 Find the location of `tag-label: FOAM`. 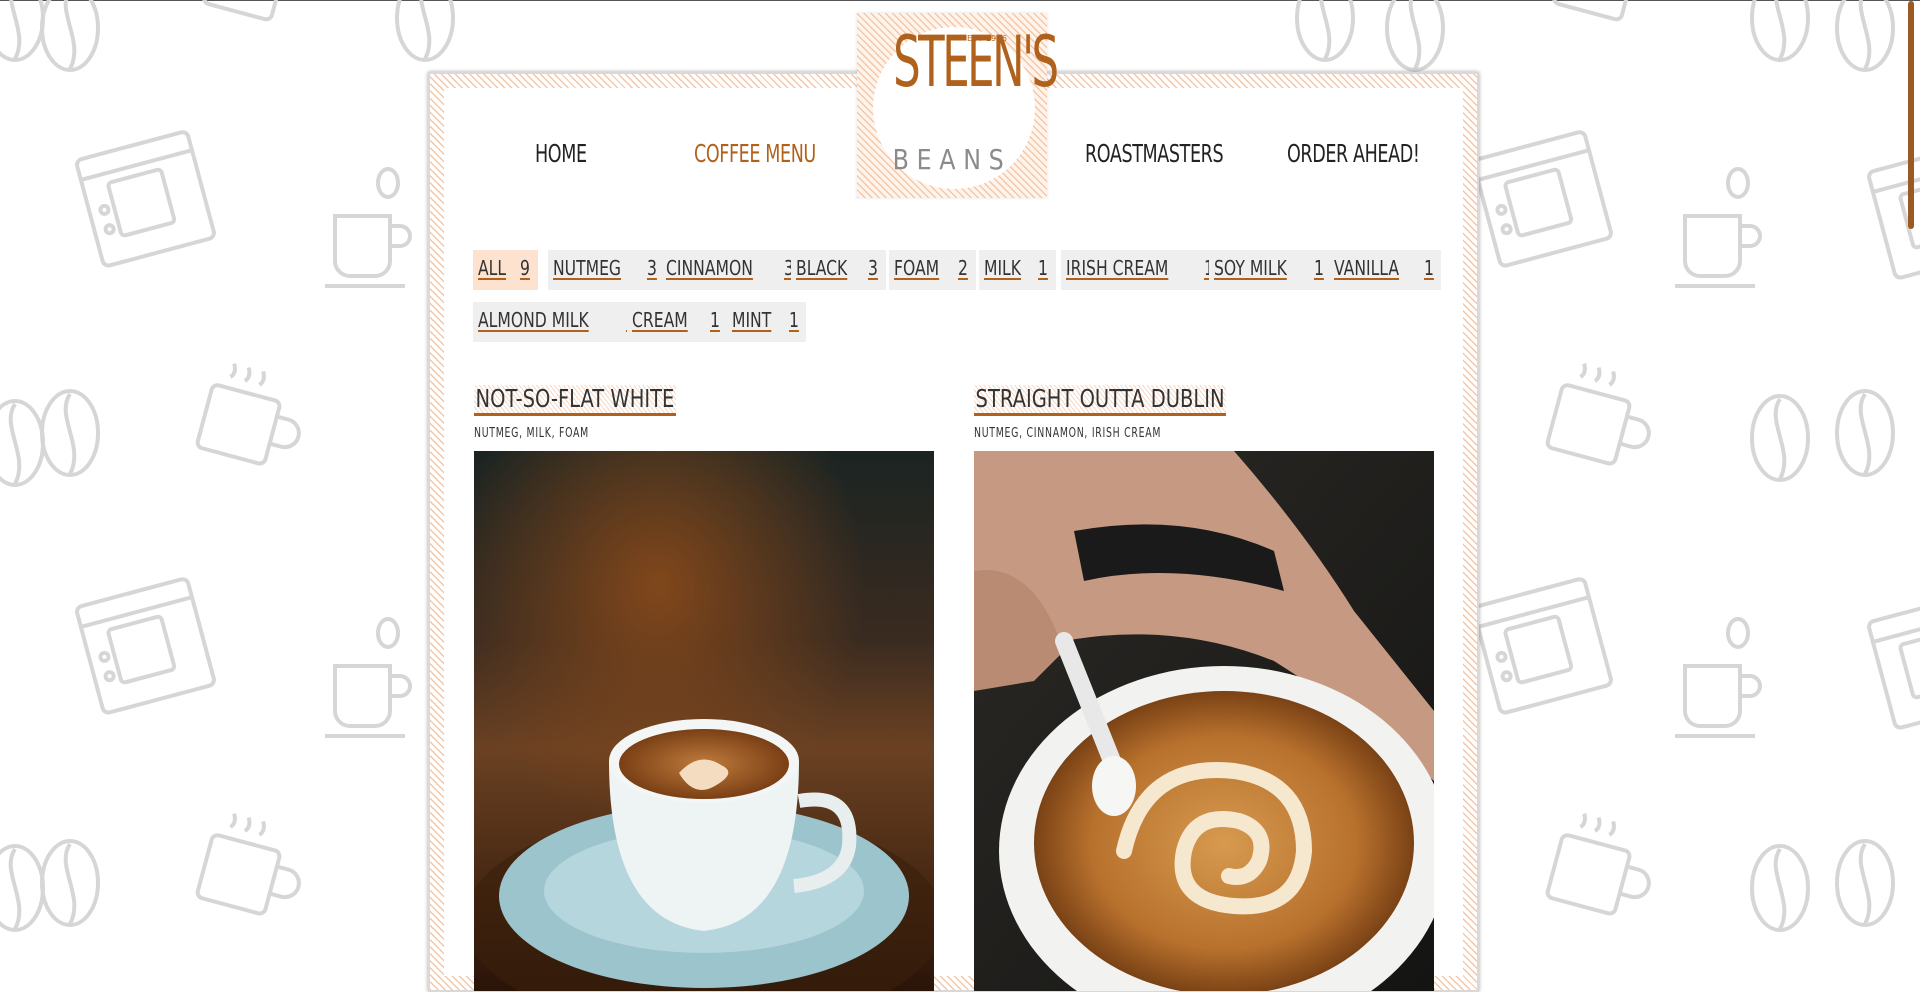

tag-label: FOAM is located at coordinates (917, 268).